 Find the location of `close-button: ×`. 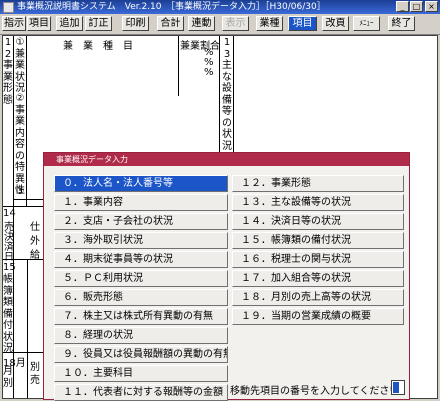

close-button: × is located at coordinates (431, 6).